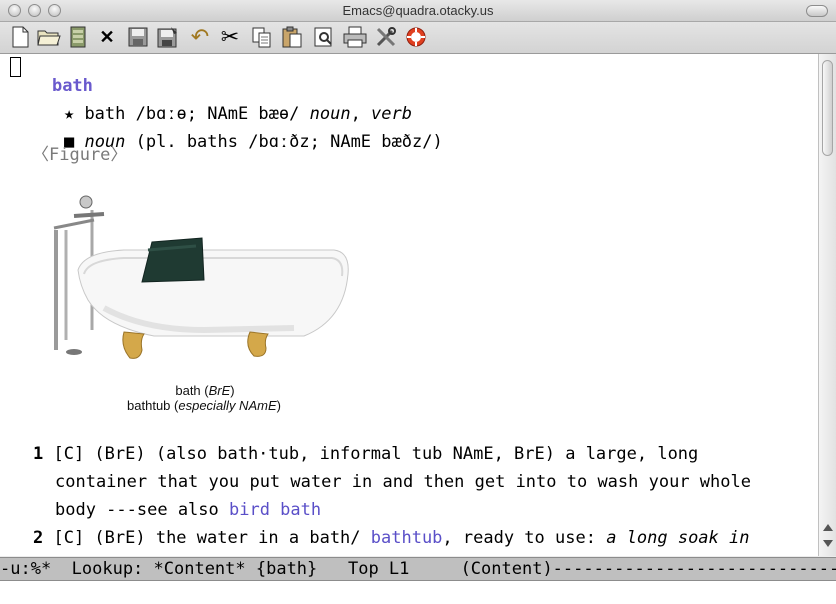 The height and width of the screenshot is (604, 836). I want to click on search-icon, so click(324, 37).